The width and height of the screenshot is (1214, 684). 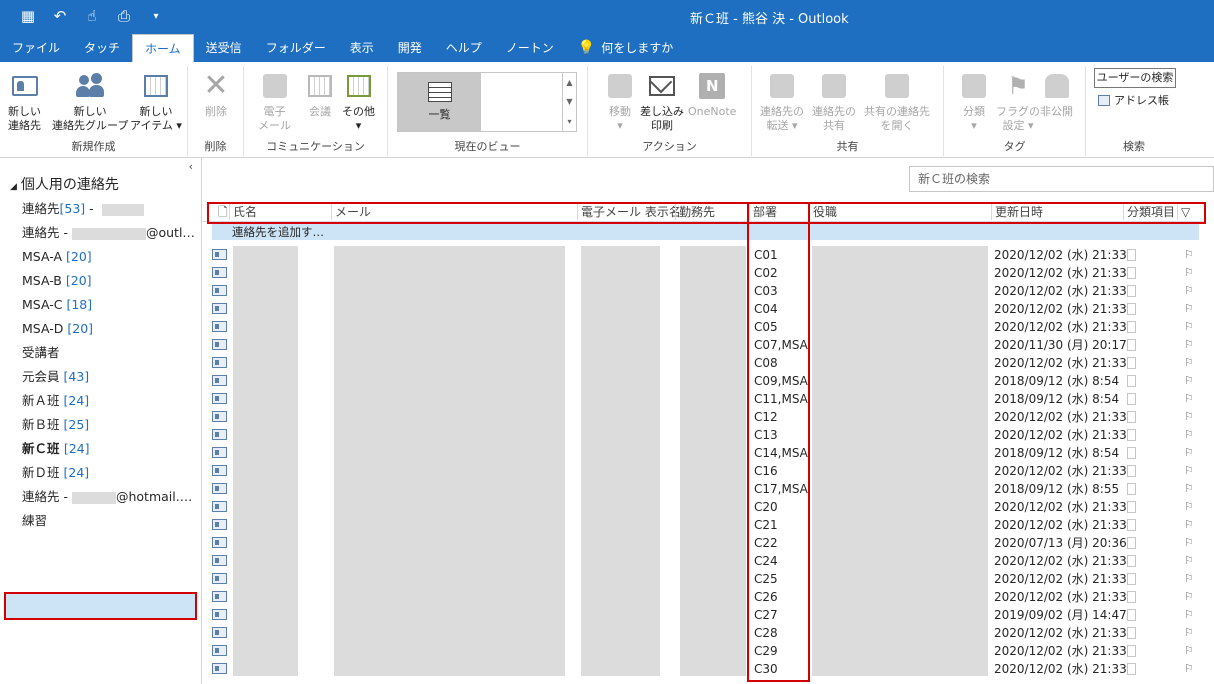 I want to click on my-contacts-header: ◢ 個人用の連絡先, so click(x=64, y=184).